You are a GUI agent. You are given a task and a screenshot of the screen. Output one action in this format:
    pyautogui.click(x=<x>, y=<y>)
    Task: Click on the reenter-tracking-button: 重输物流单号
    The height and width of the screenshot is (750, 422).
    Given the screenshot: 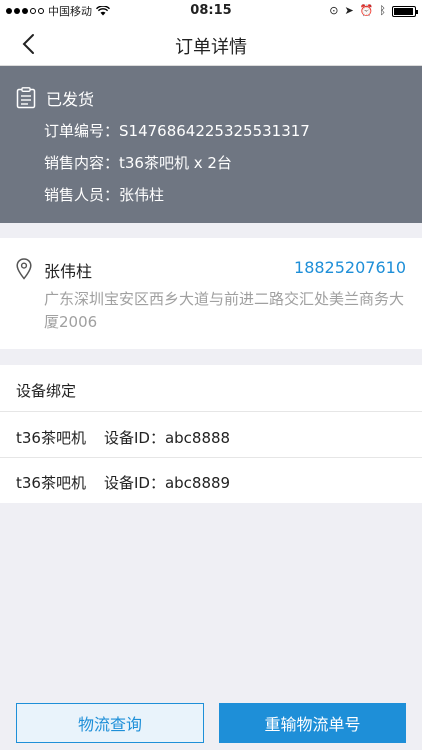 What is the action you would take?
    pyautogui.click(x=312, y=723)
    